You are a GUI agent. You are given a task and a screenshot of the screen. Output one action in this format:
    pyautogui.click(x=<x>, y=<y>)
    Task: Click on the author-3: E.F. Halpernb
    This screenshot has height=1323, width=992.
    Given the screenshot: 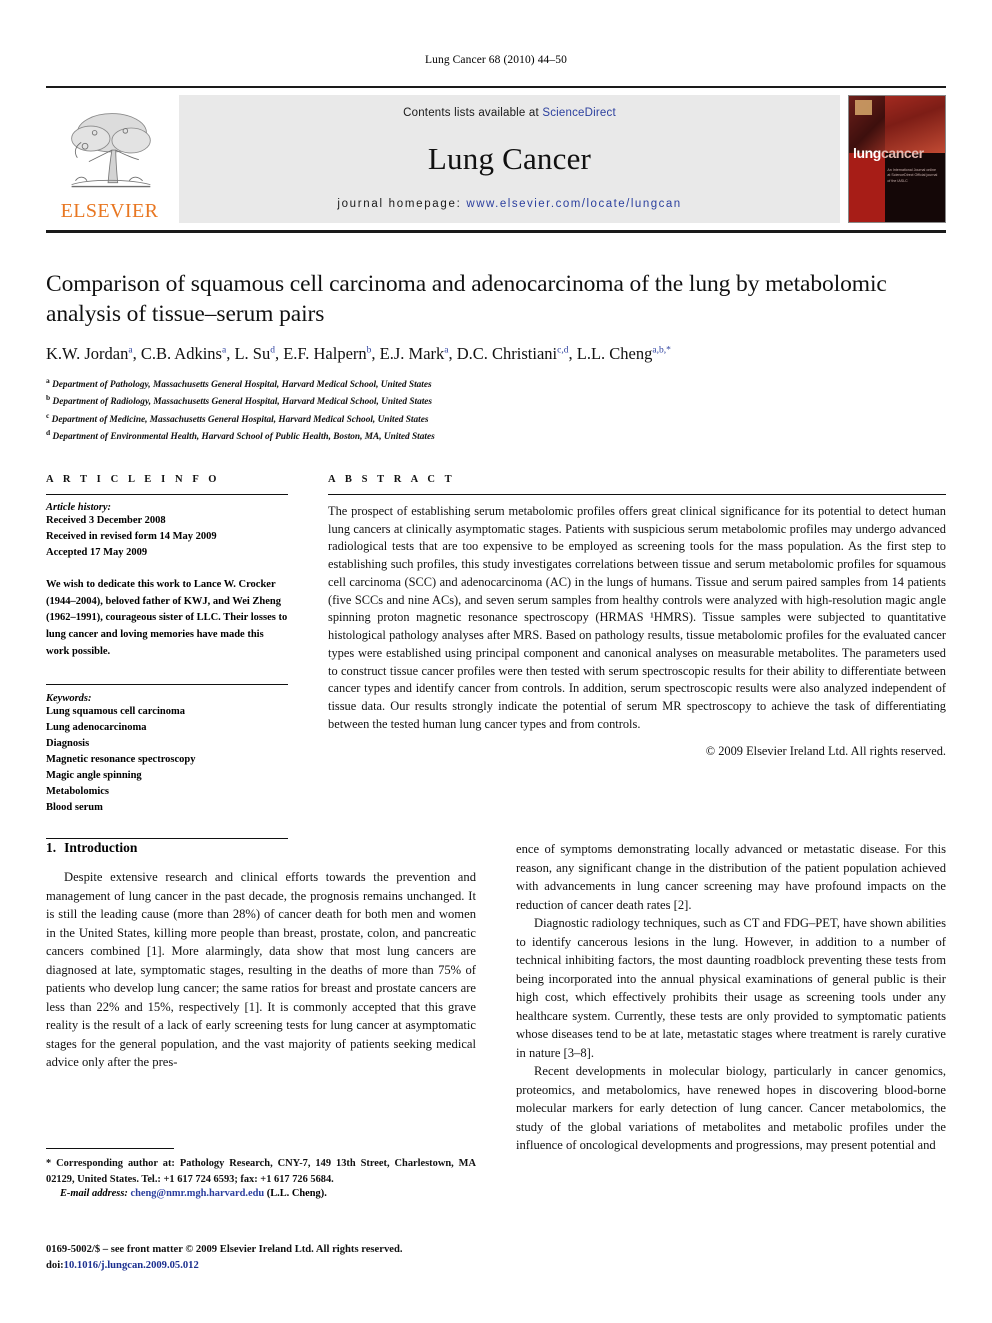 What is the action you would take?
    pyautogui.click(x=327, y=353)
    